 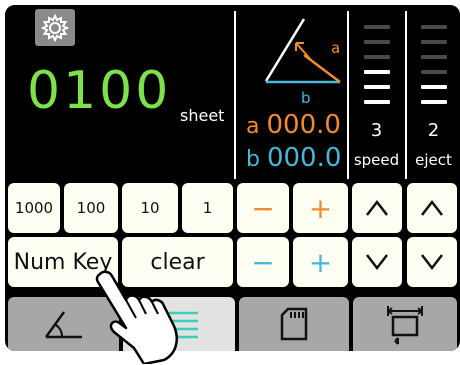 I want to click on angle-a-increase-button: +, so click(x=320, y=208).